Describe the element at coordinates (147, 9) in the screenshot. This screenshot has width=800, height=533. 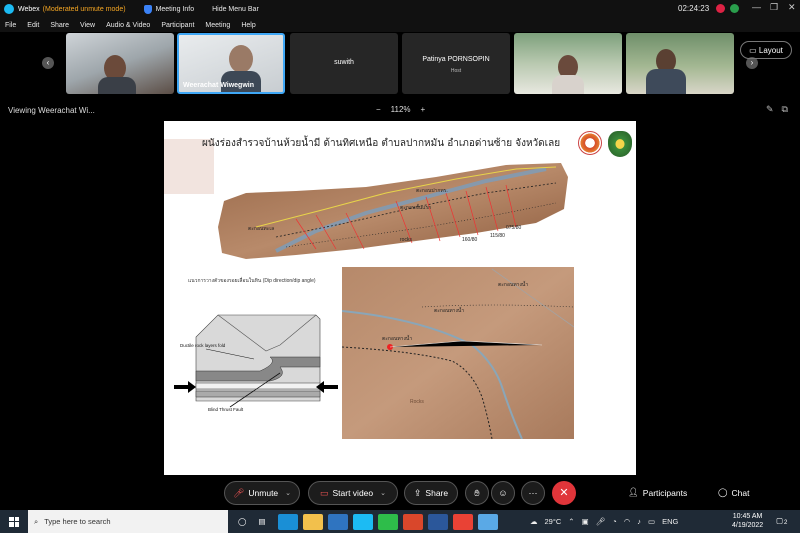
I see `shield-icon` at that location.